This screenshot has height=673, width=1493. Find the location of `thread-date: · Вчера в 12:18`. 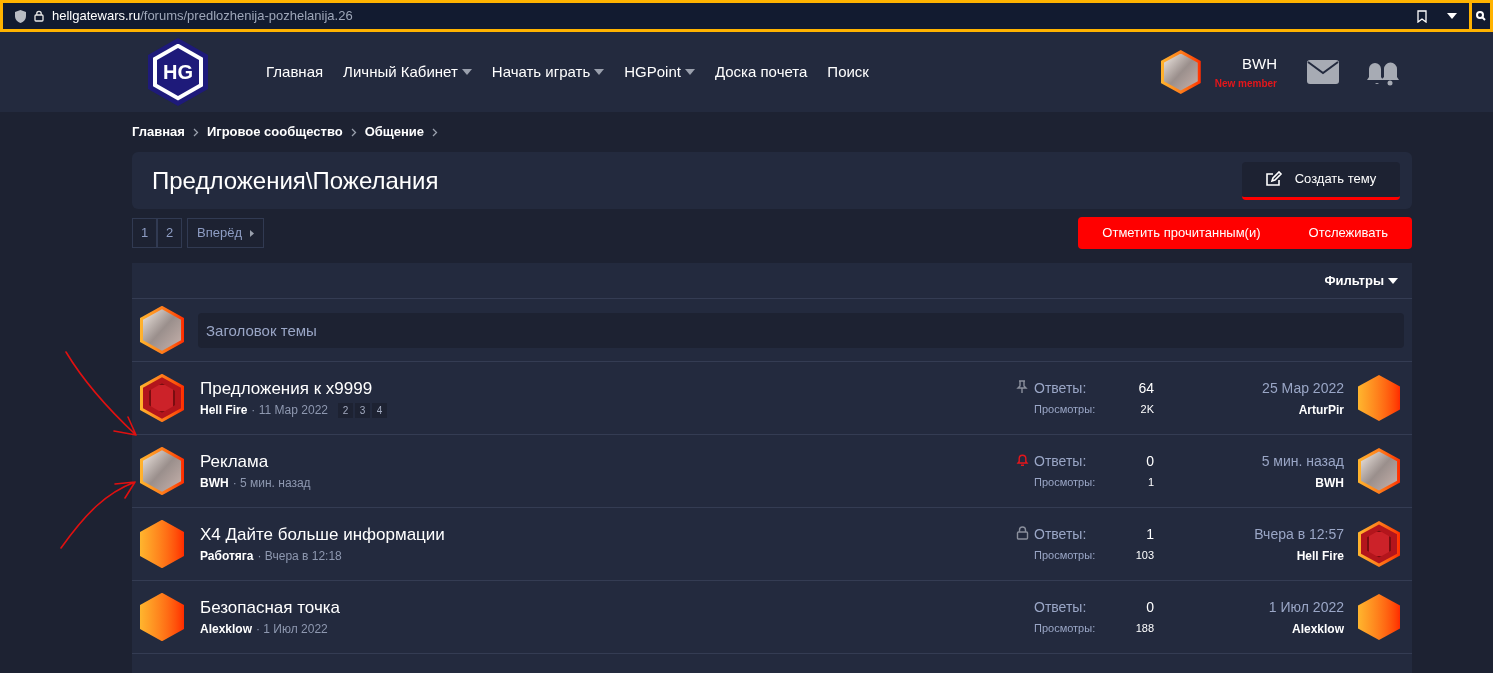

thread-date: · Вчера в 12:18 is located at coordinates (299, 556).